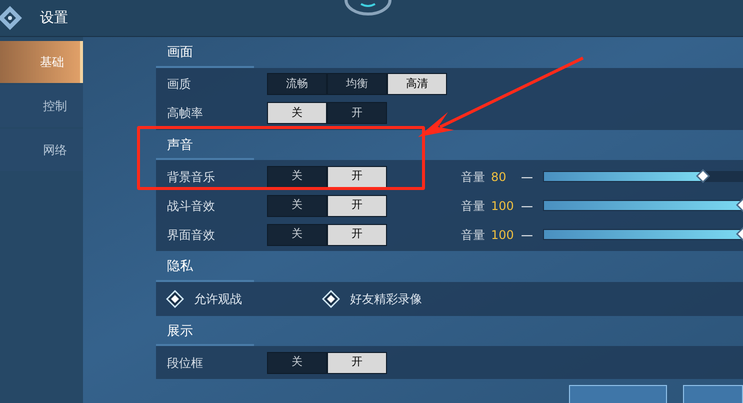  Describe the element at coordinates (191, 235) in the screenshot. I see `setting-label: 界面音效` at that location.